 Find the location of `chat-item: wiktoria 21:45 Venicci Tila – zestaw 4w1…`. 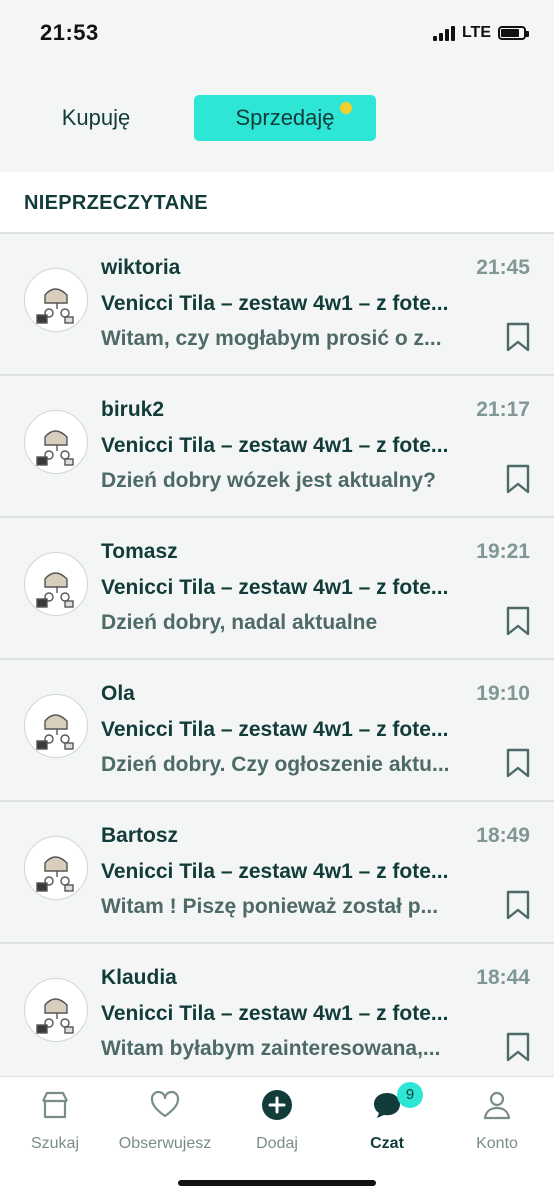

chat-item: wiktoria 21:45 Venicci Tila – zestaw 4w1… is located at coordinates (277, 305).